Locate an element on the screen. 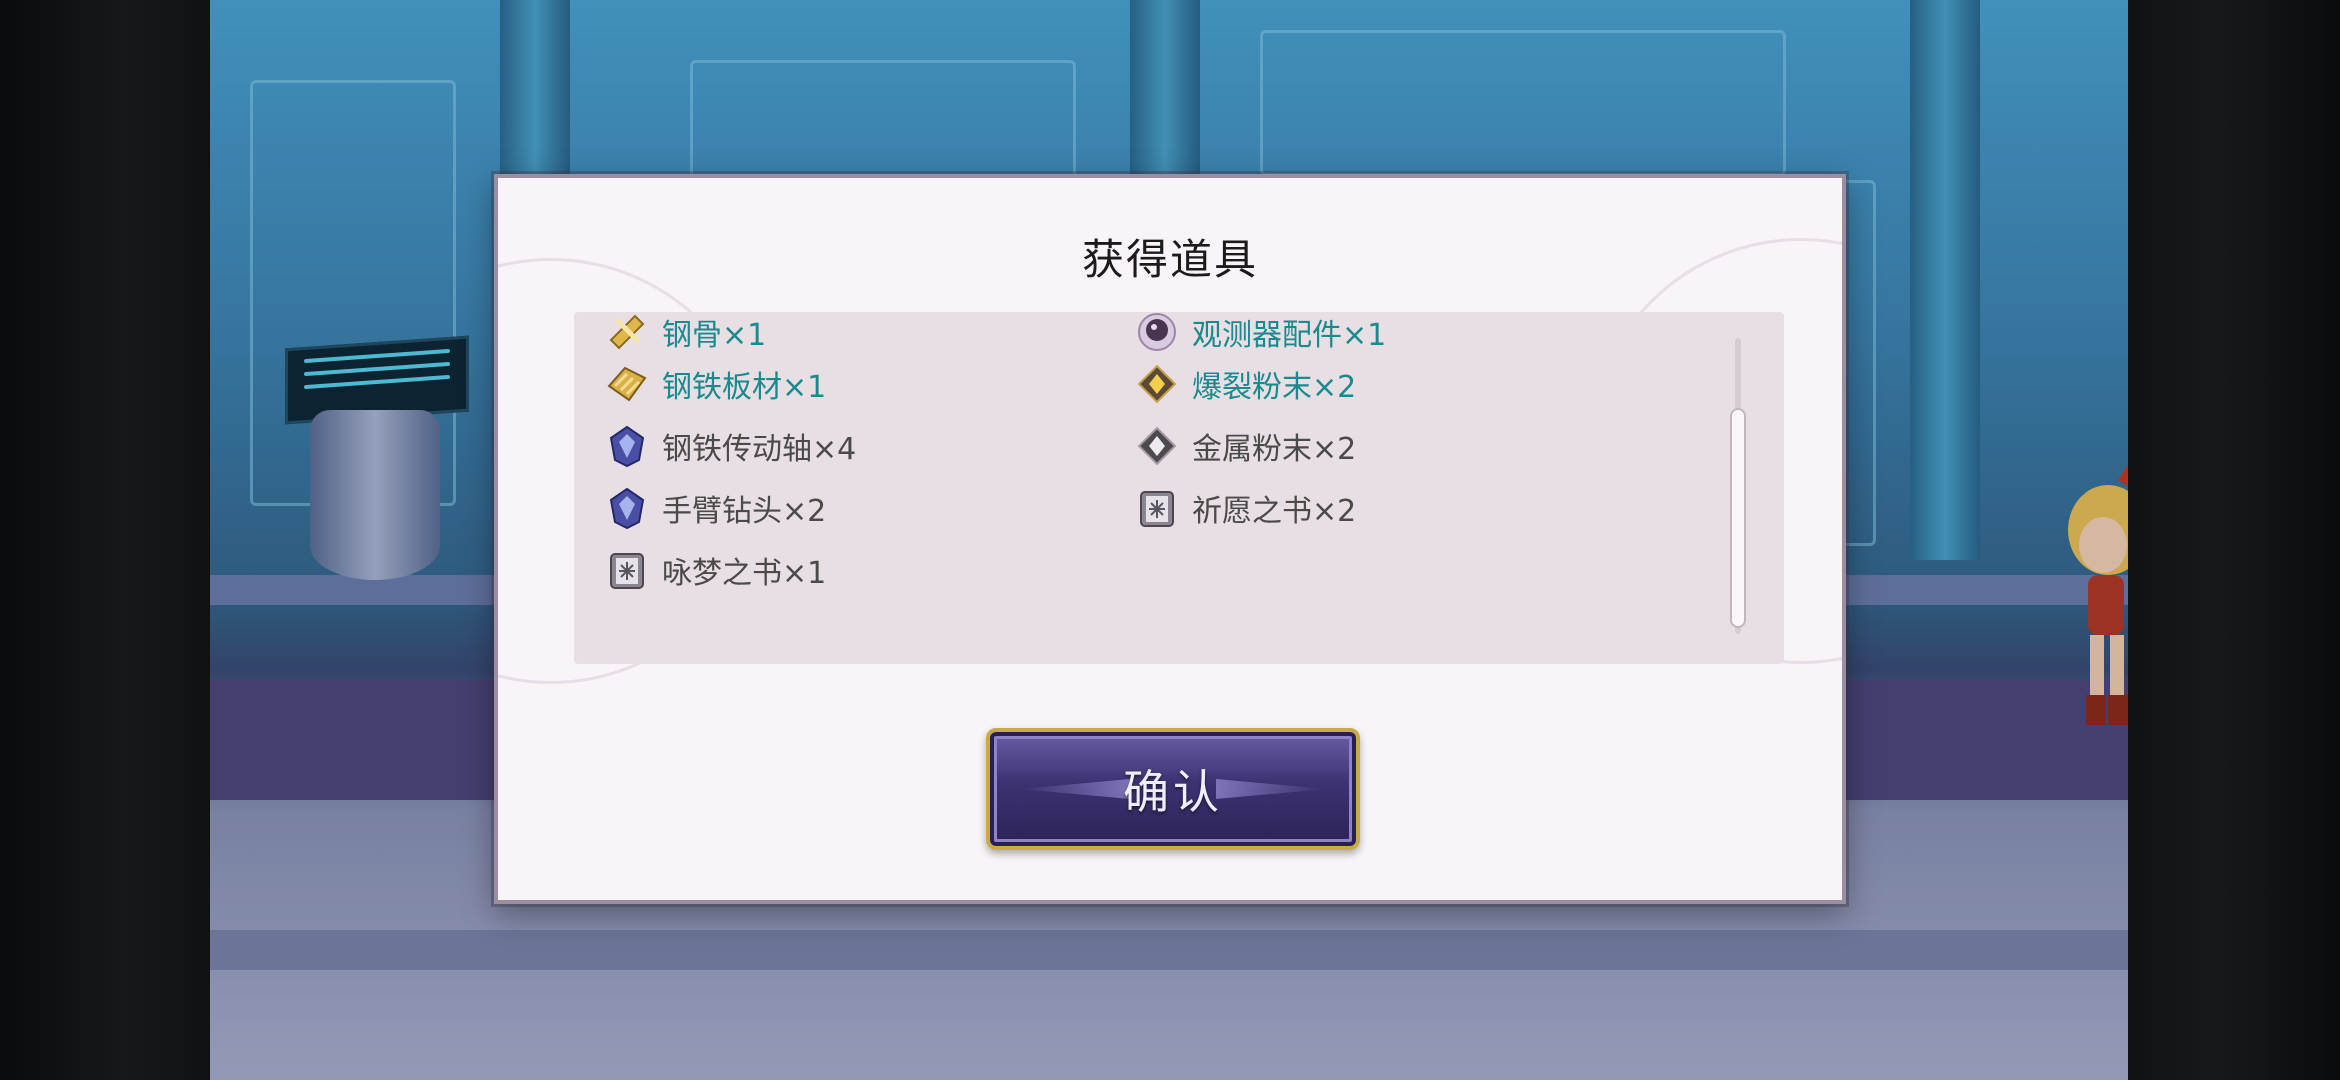 The width and height of the screenshot is (2340, 1080). item-list-scrollbar is located at coordinates (1738, 486).